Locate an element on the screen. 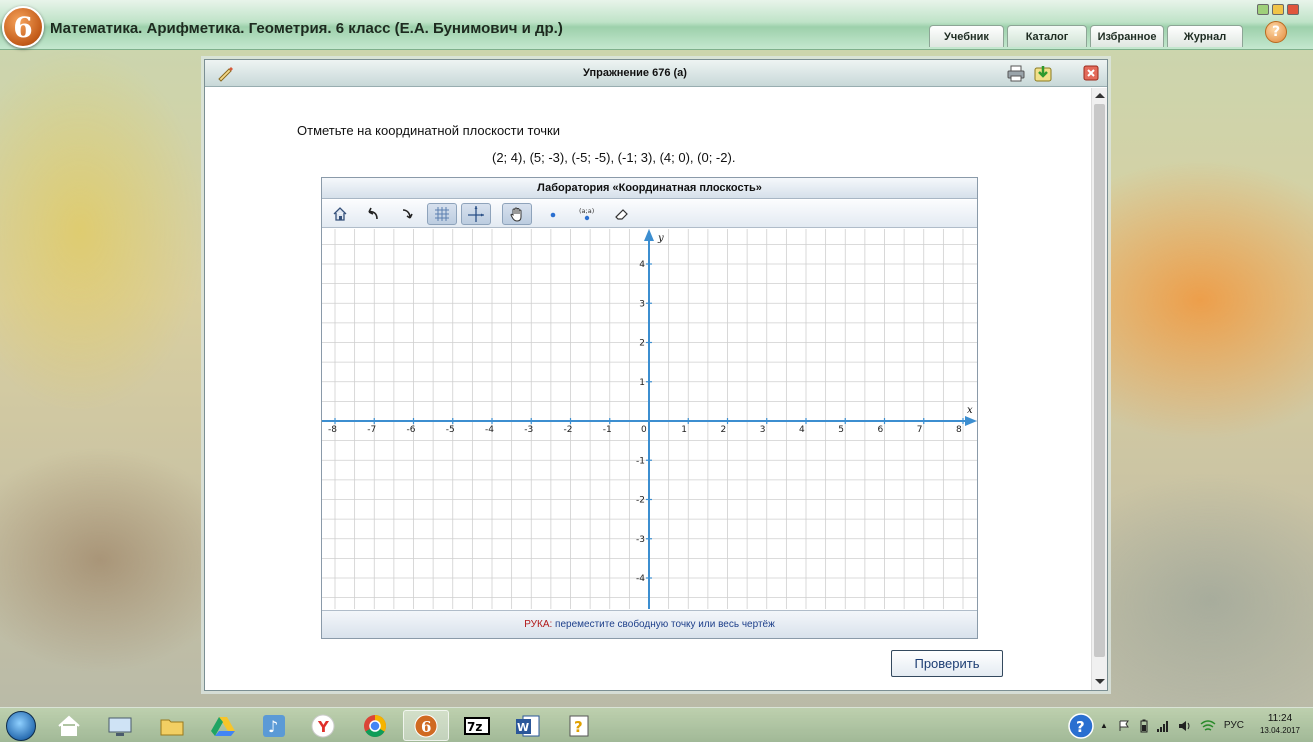 The height and width of the screenshot is (742, 1313). exercise-header: Упражнение 676 (а) is located at coordinates (656, 73).